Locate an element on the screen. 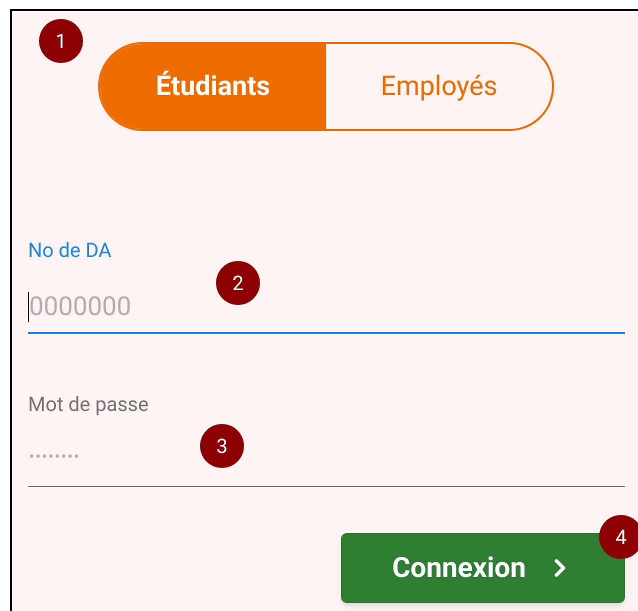  field-label: No de DA is located at coordinates (70, 250).